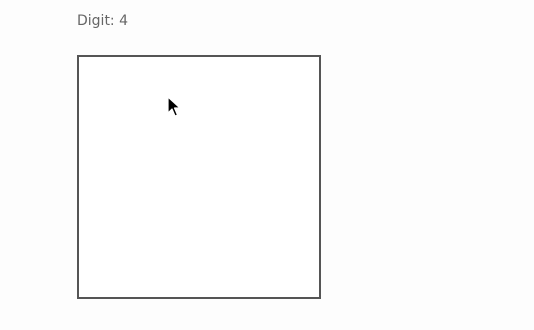 This screenshot has width=534, height=330. Describe the element at coordinates (103, 21) in the screenshot. I see `digit-label: Digit: 4` at that location.